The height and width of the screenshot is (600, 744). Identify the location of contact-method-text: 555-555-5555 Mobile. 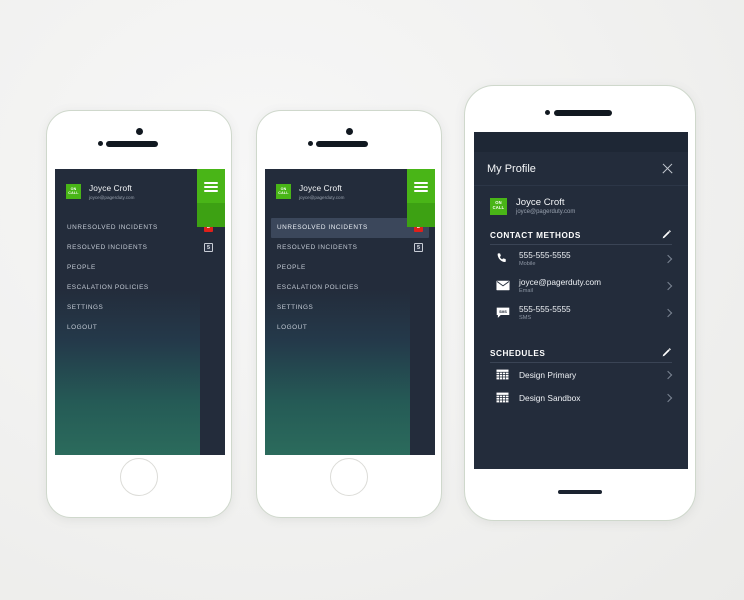
(591, 258).